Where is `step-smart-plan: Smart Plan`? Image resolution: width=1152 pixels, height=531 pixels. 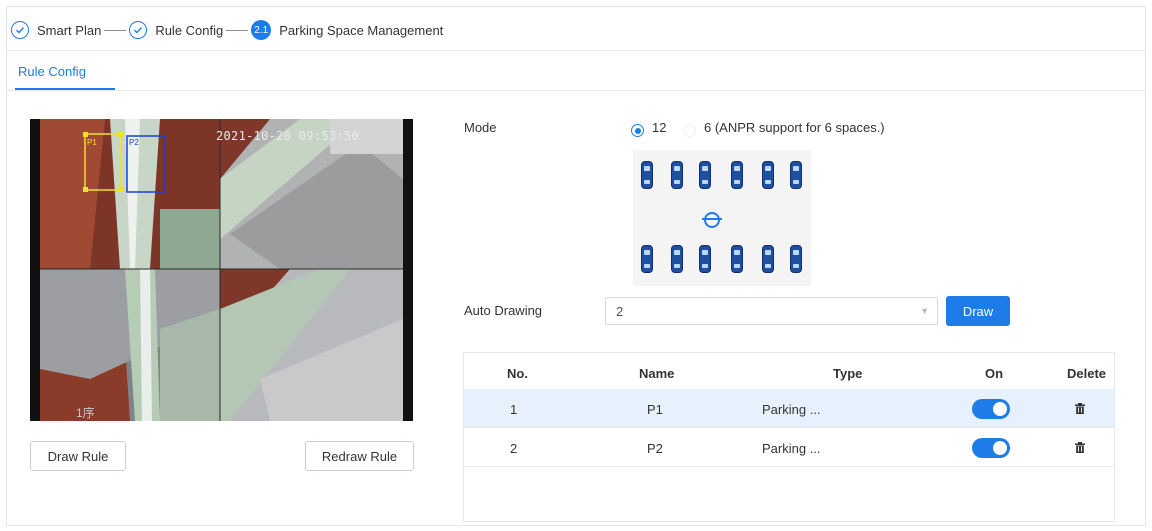 step-smart-plan: Smart Plan is located at coordinates (69, 30).